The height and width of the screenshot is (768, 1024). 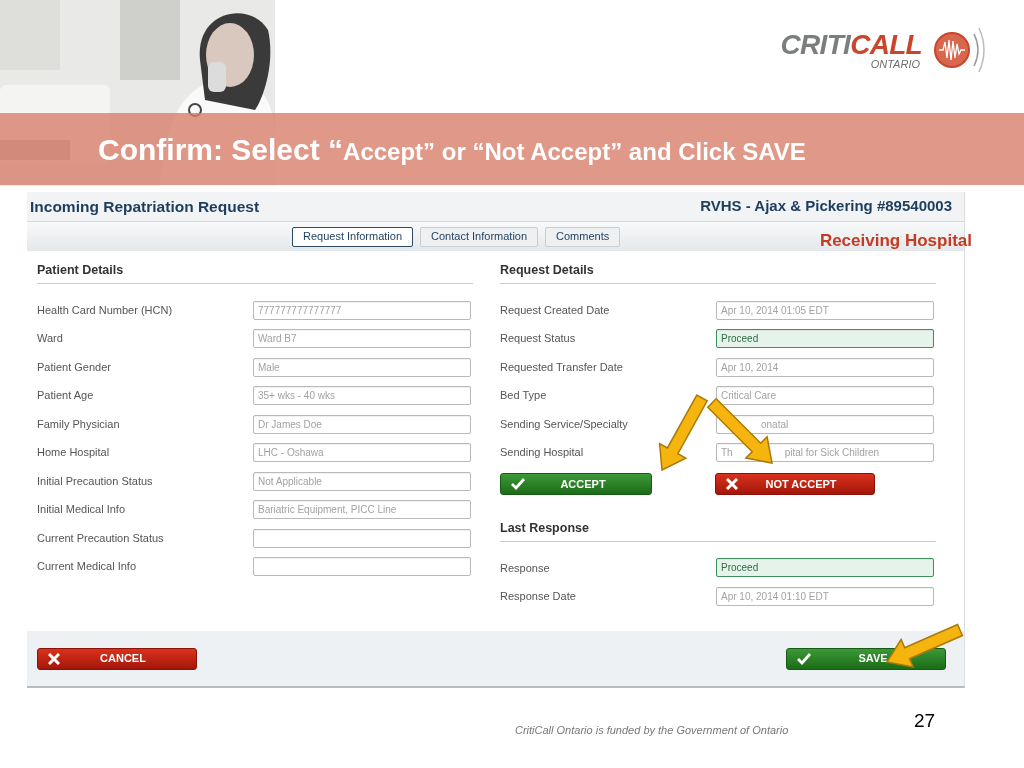 What do you see at coordinates (538, 339) in the screenshot?
I see `field-label: Request Status` at bounding box center [538, 339].